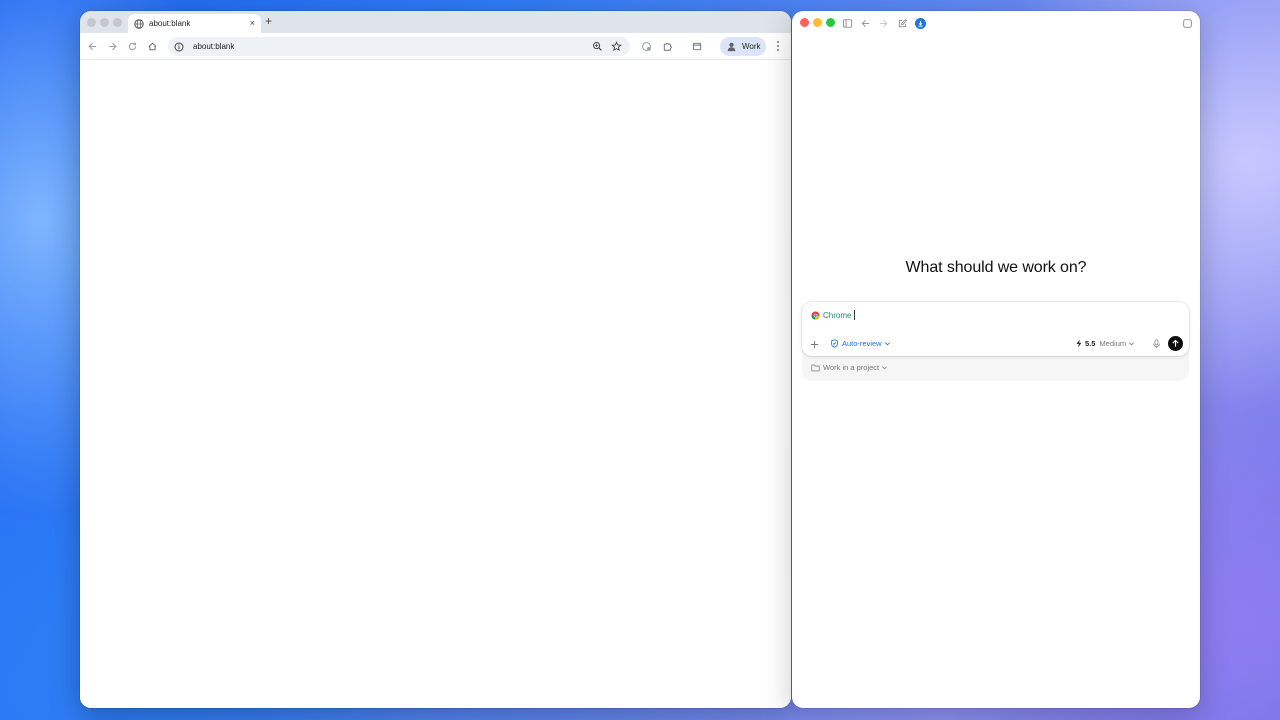  I want to click on download-arrow-icon, so click(920, 23).